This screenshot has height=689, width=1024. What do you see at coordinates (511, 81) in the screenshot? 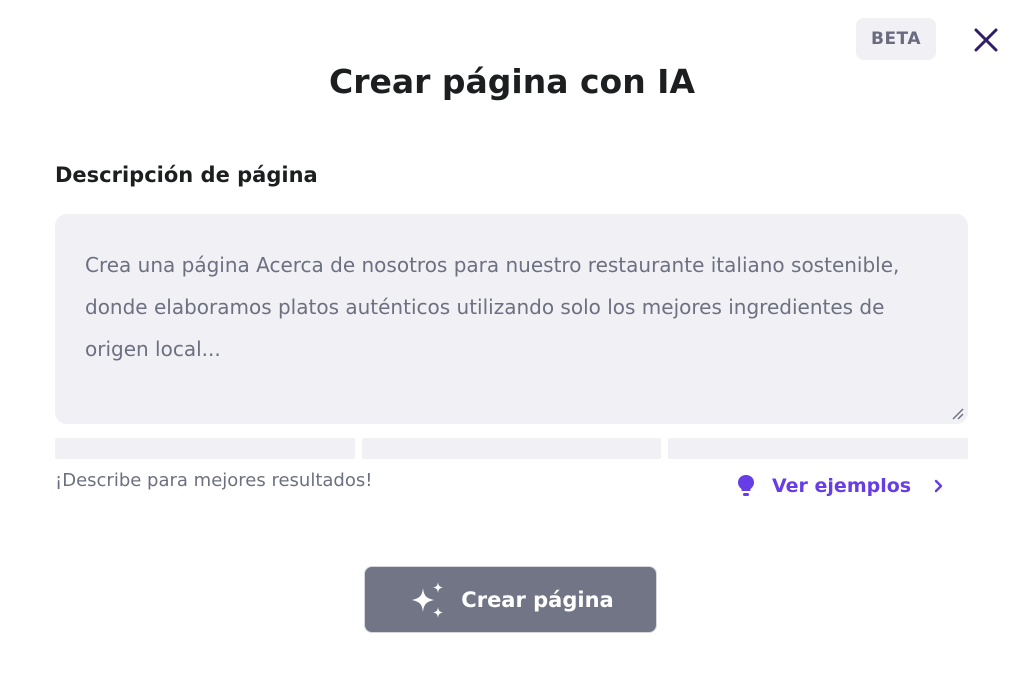
I see `modal-title: Crear página con IA` at bounding box center [511, 81].